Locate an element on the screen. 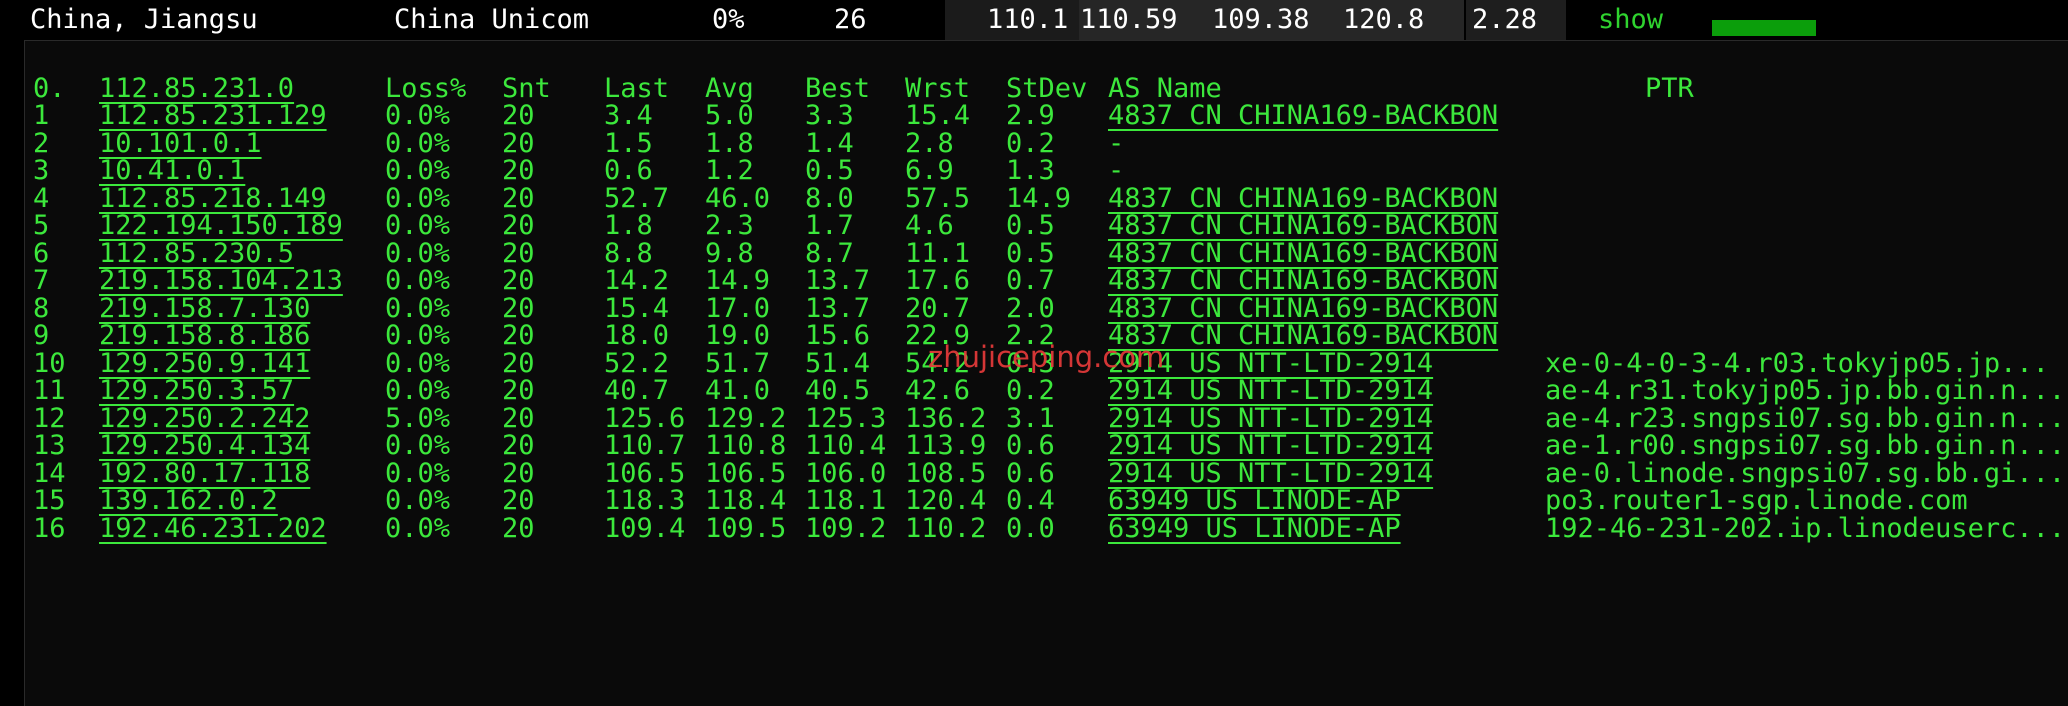  hop-last: 109.4 is located at coordinates (645, 528).